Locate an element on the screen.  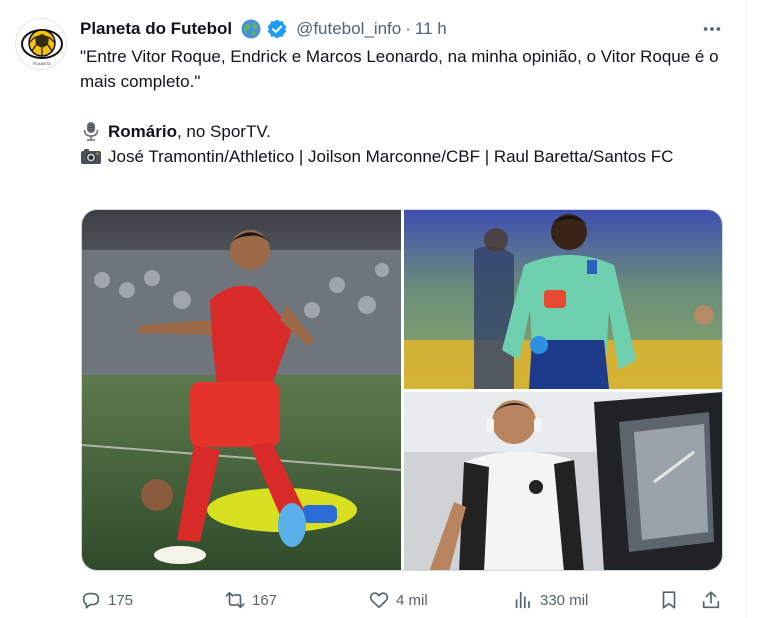
camera-icon is located at coordinates (91, 156).